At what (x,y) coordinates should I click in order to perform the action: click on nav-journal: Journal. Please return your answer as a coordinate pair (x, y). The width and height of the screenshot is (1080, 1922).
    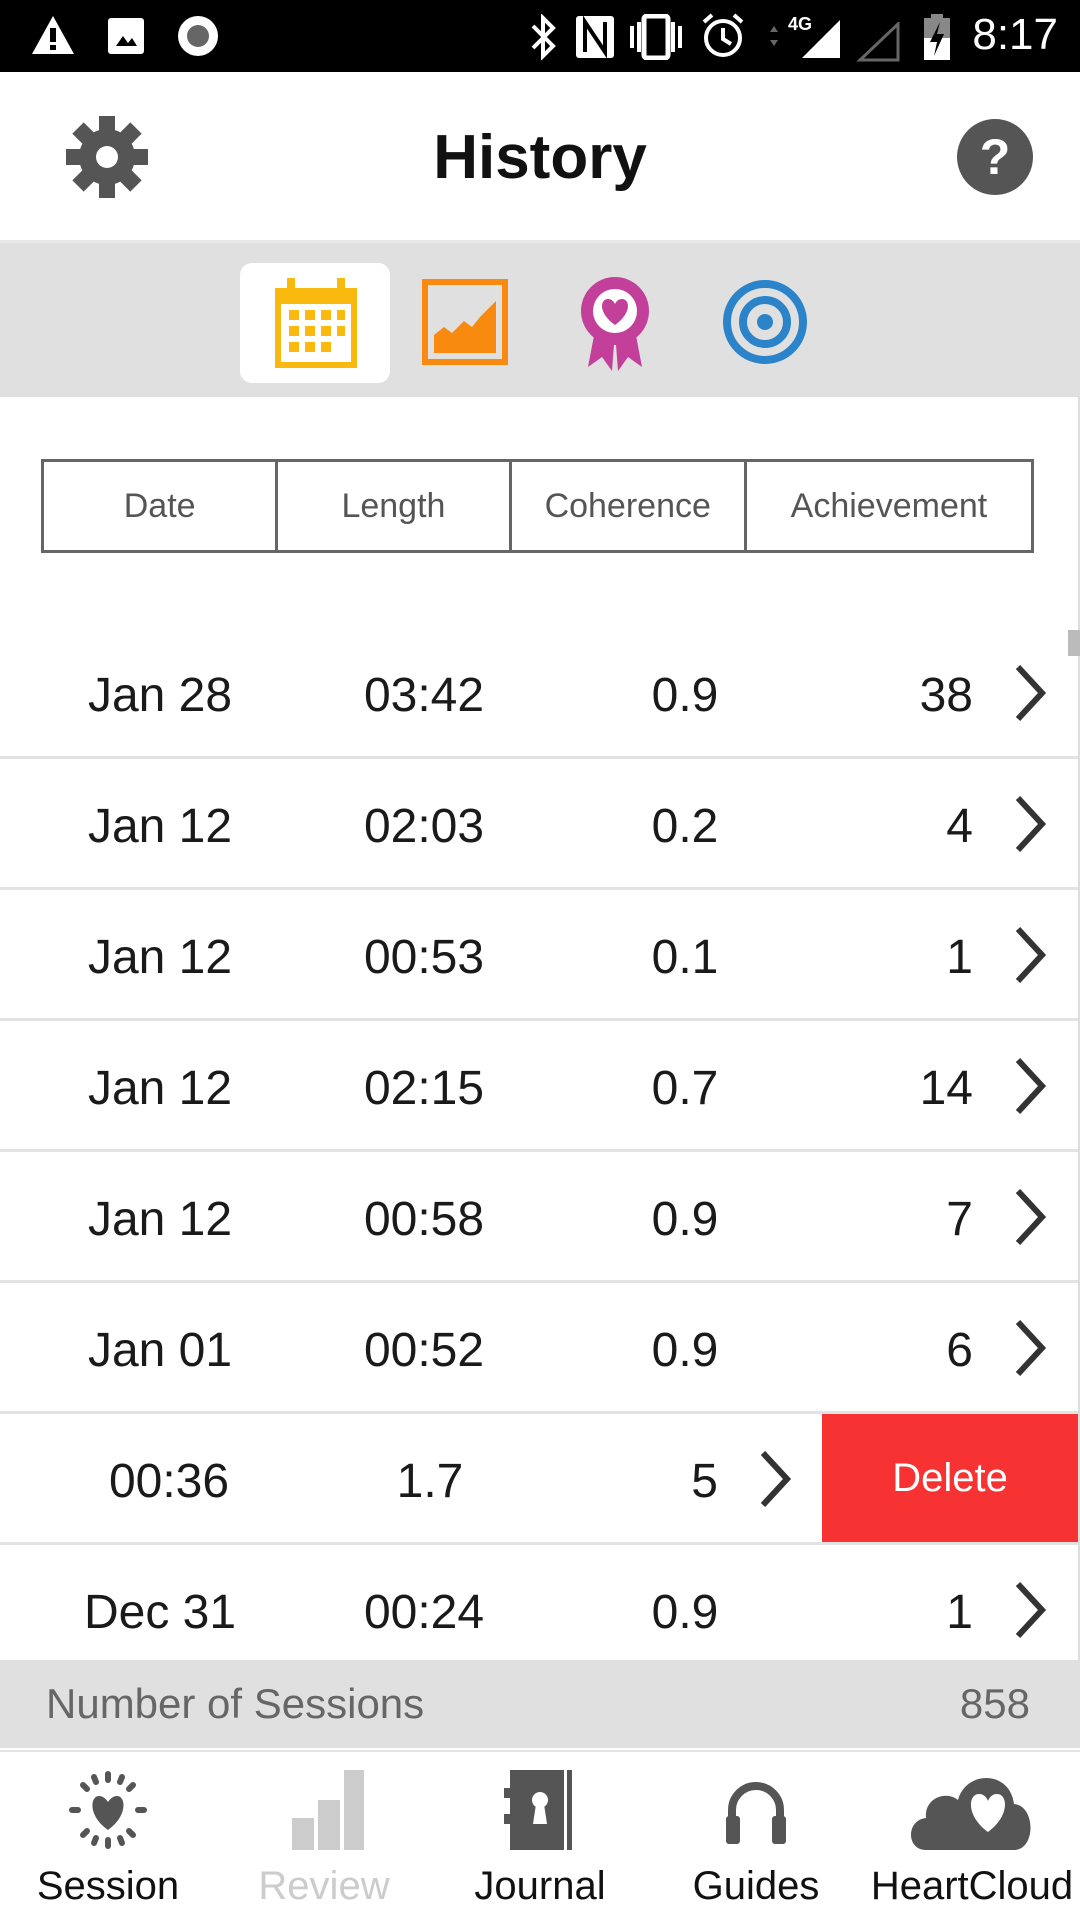
    Looking at the image, I should click on (540, 1837).